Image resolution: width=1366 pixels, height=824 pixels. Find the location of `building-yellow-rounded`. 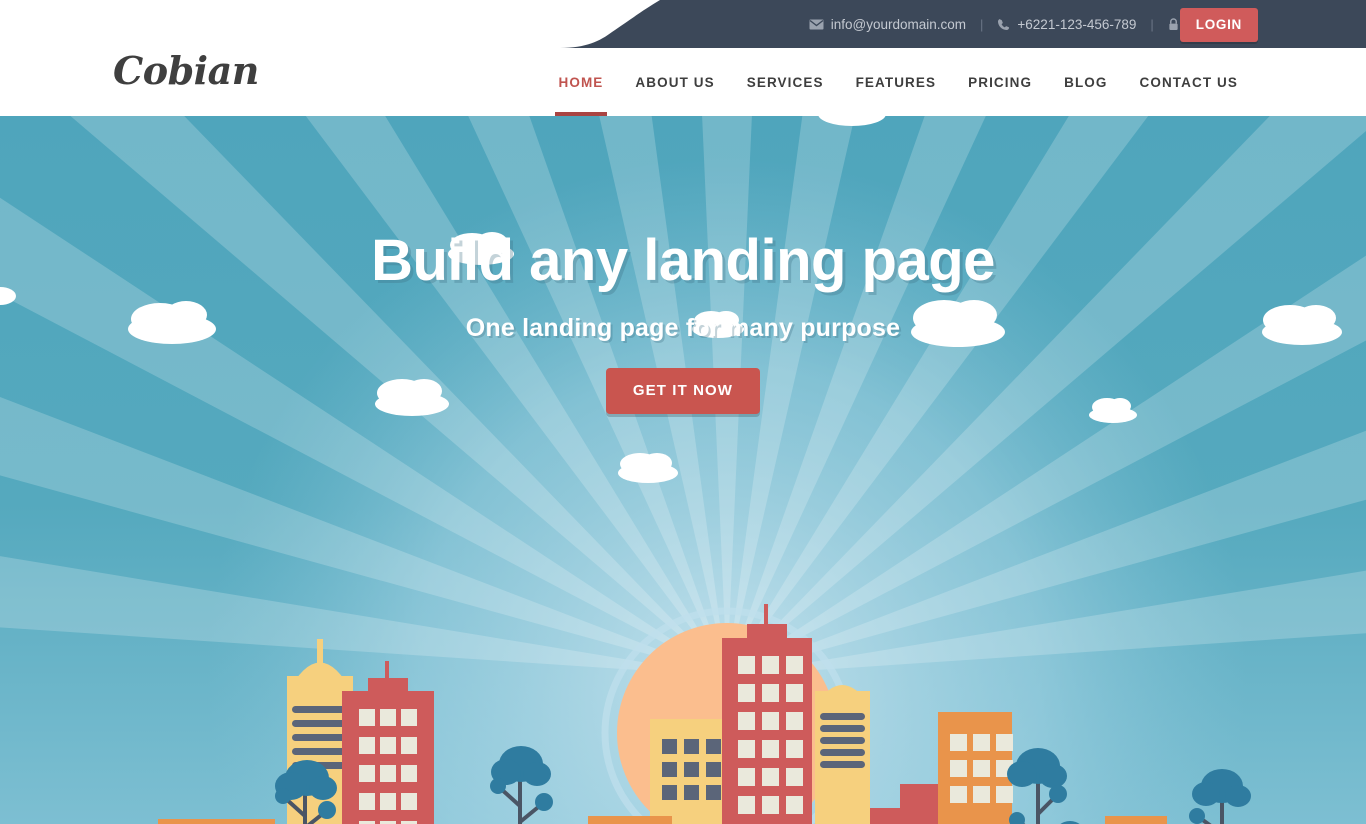

building-yellow-rounded is located at coordinates (842, 754).